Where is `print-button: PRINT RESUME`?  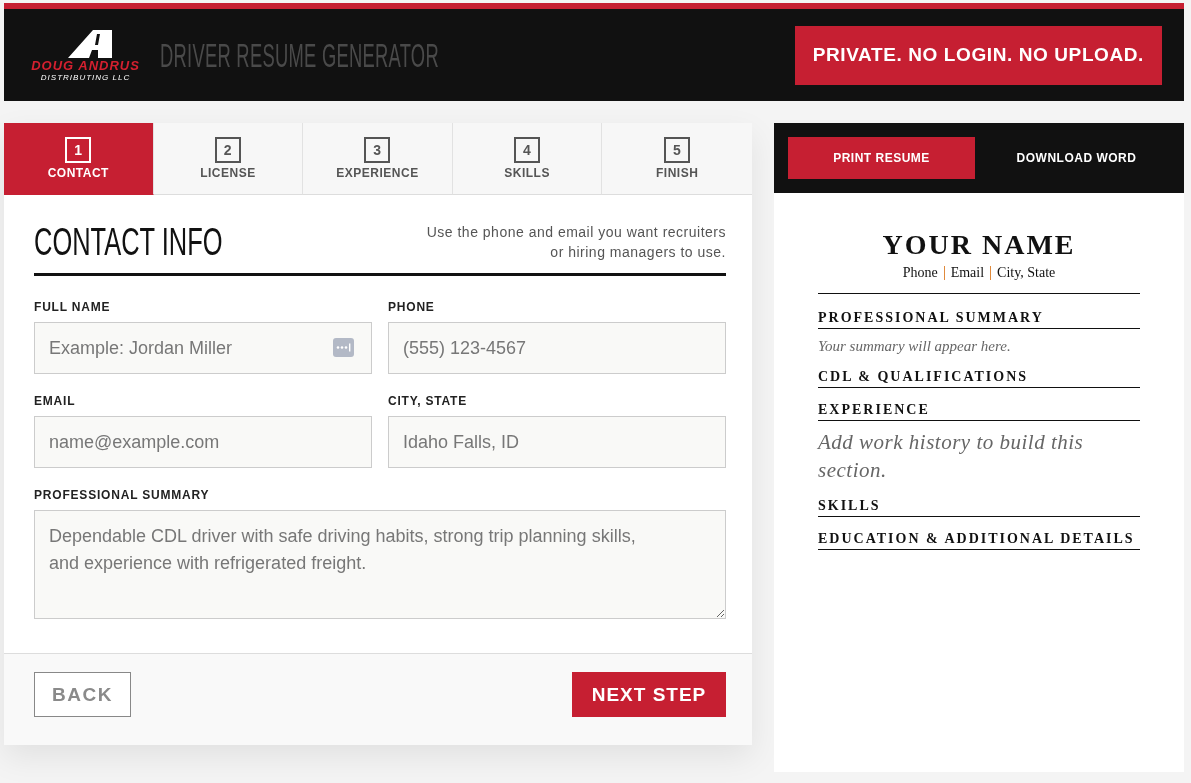
print-button: PRINT RESUME is located at coordinates (881, 158).